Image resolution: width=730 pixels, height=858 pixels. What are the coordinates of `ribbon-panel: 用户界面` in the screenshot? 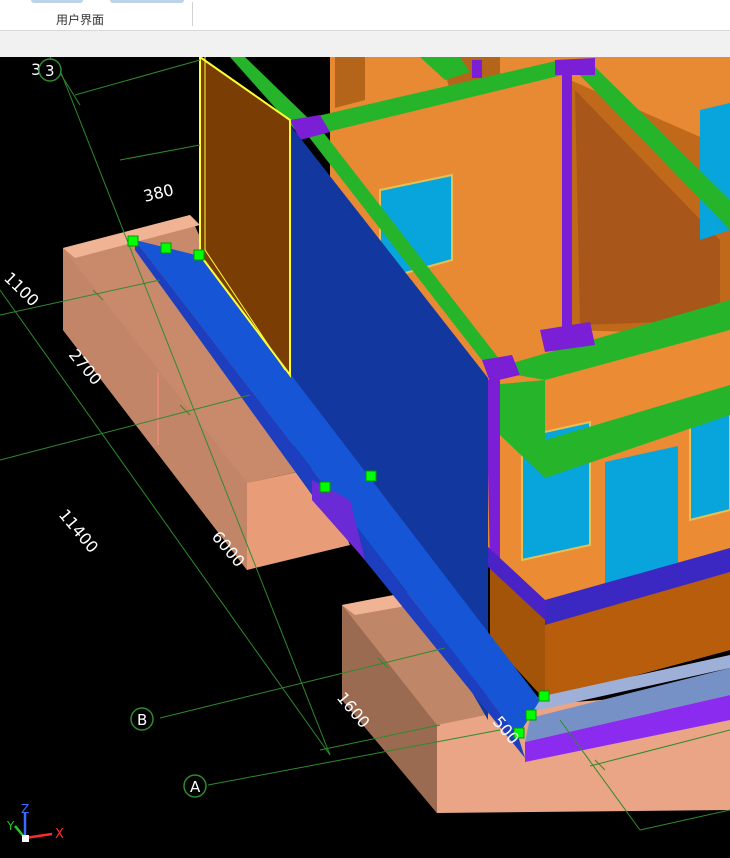 It's located at (365, 15).